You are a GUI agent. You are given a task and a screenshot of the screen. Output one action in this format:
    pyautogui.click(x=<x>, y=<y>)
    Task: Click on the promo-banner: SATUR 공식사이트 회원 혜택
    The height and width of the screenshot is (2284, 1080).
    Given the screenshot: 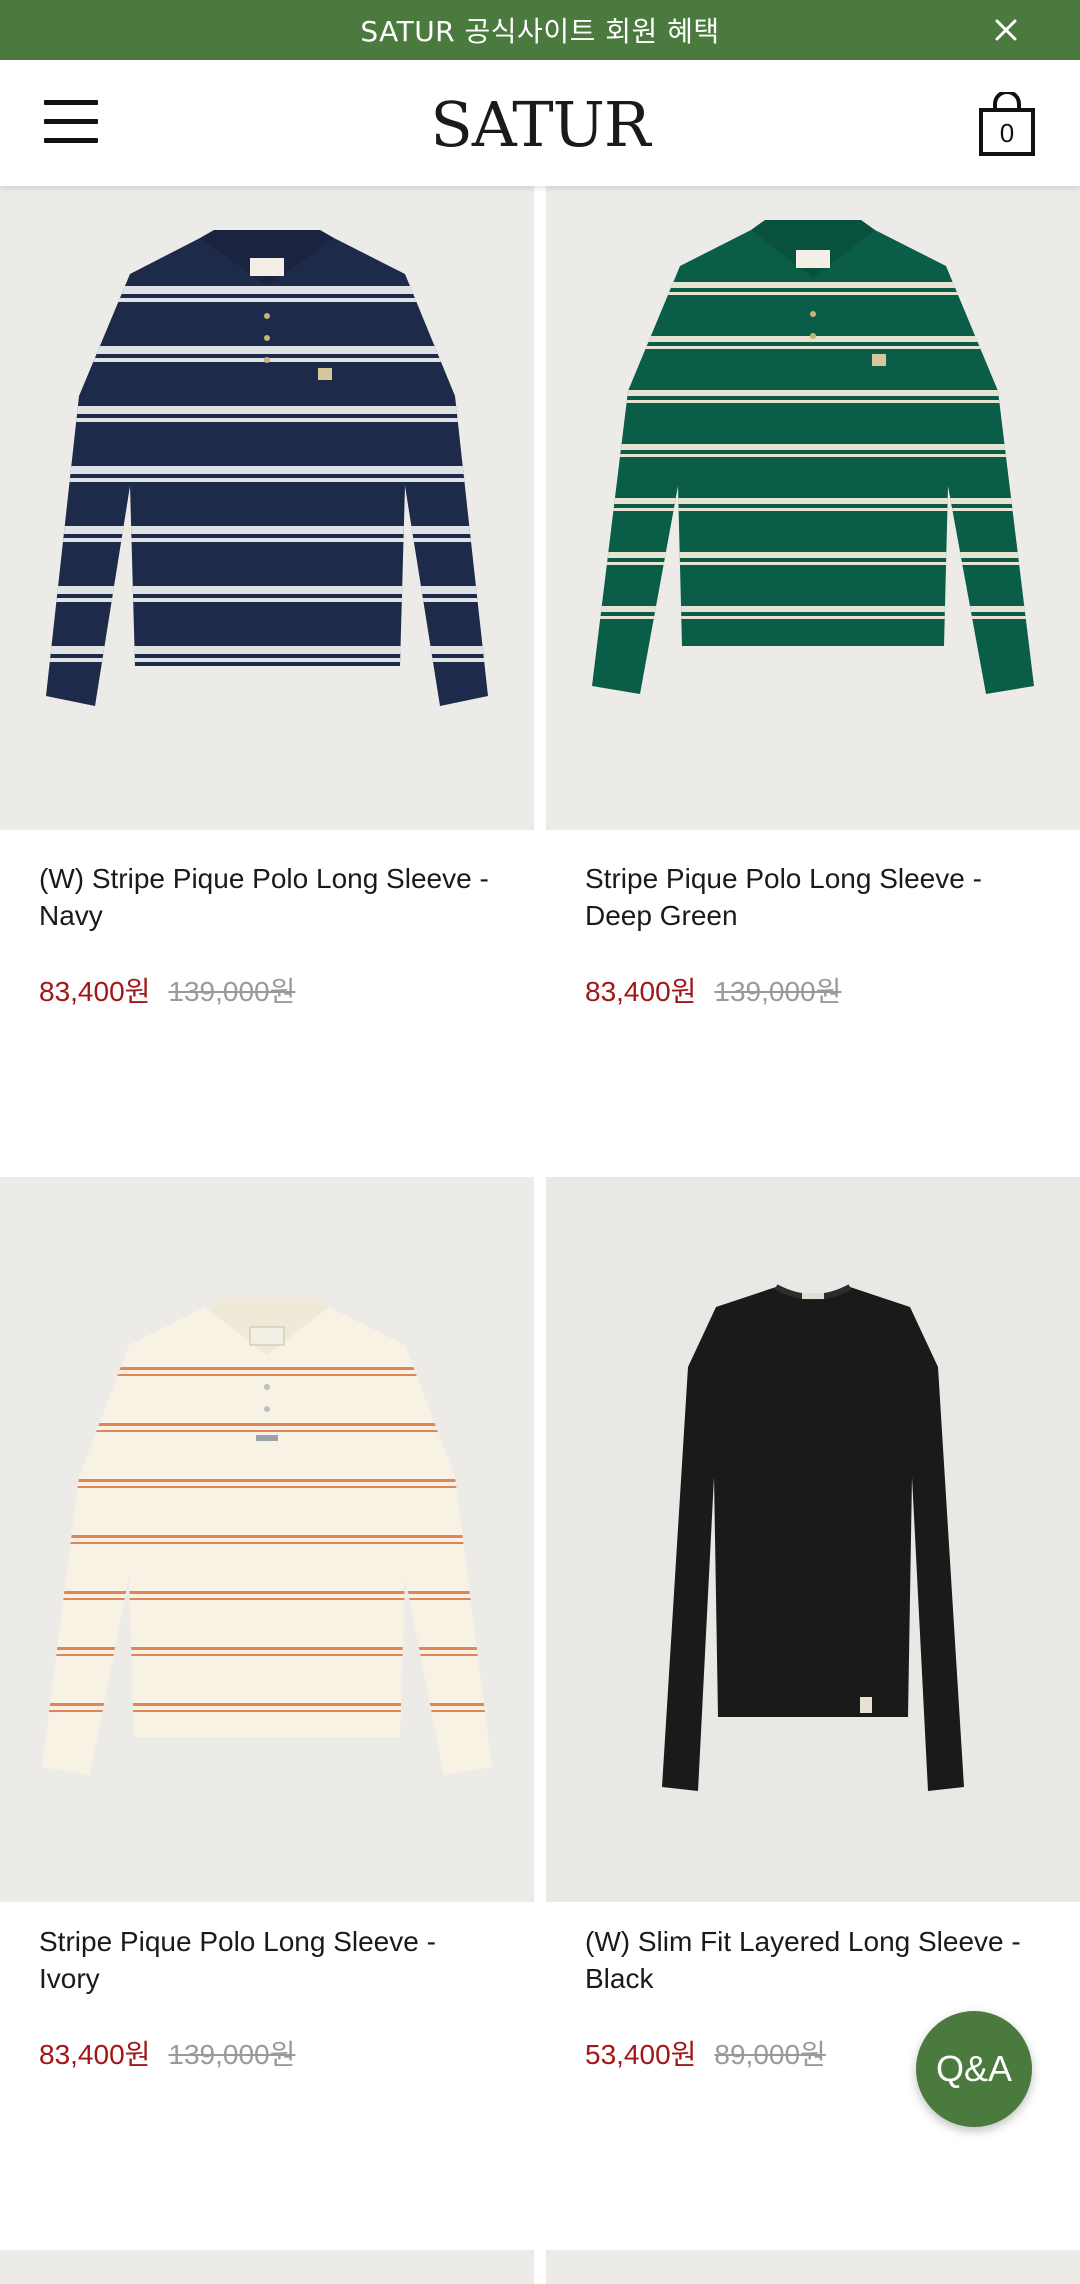 What is the action you would take?
    pyautogui.click(x=540, y=30)
    